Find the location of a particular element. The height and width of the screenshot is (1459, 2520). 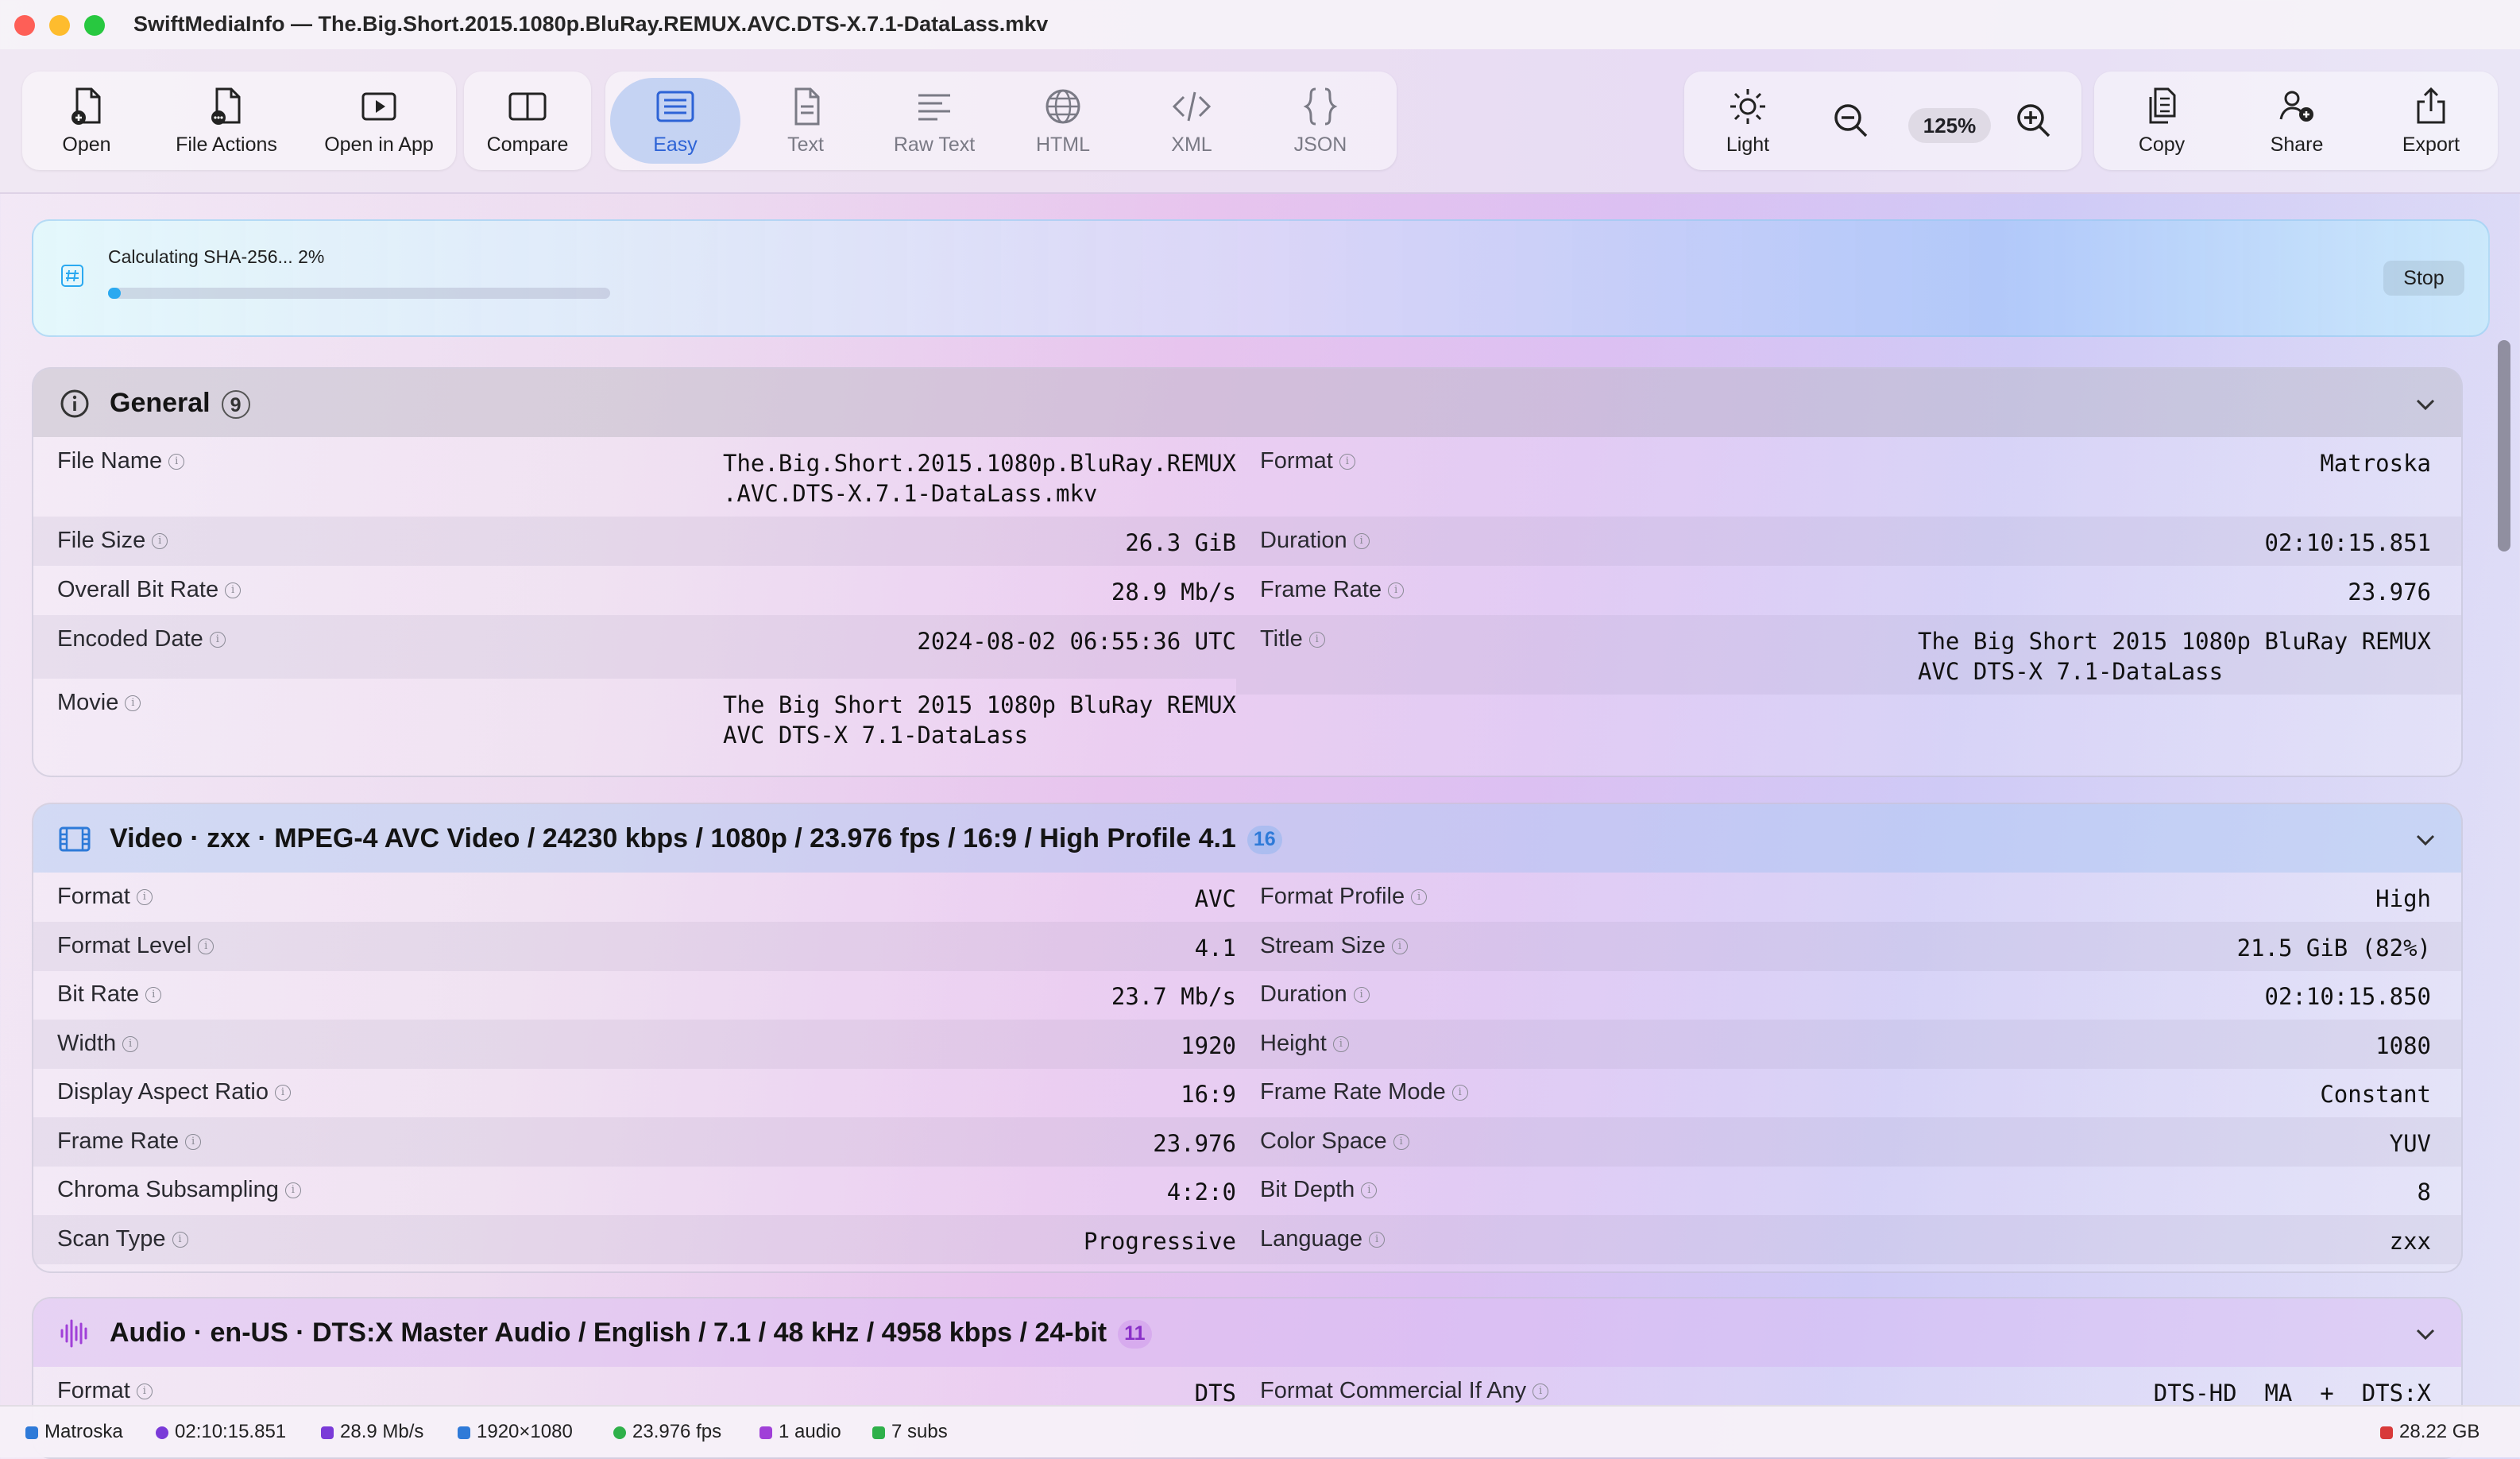

export-button: Export is located at coordinates (2431, 121).